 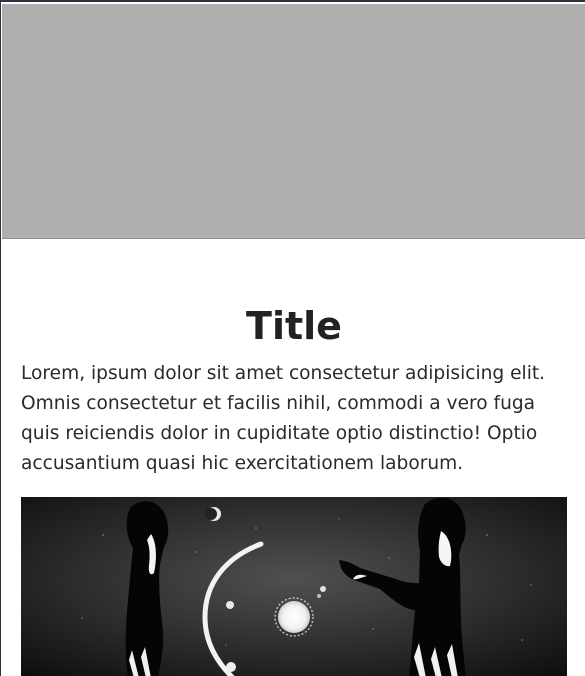 I want to click on tiny-planet, so click(x=323, y=589).